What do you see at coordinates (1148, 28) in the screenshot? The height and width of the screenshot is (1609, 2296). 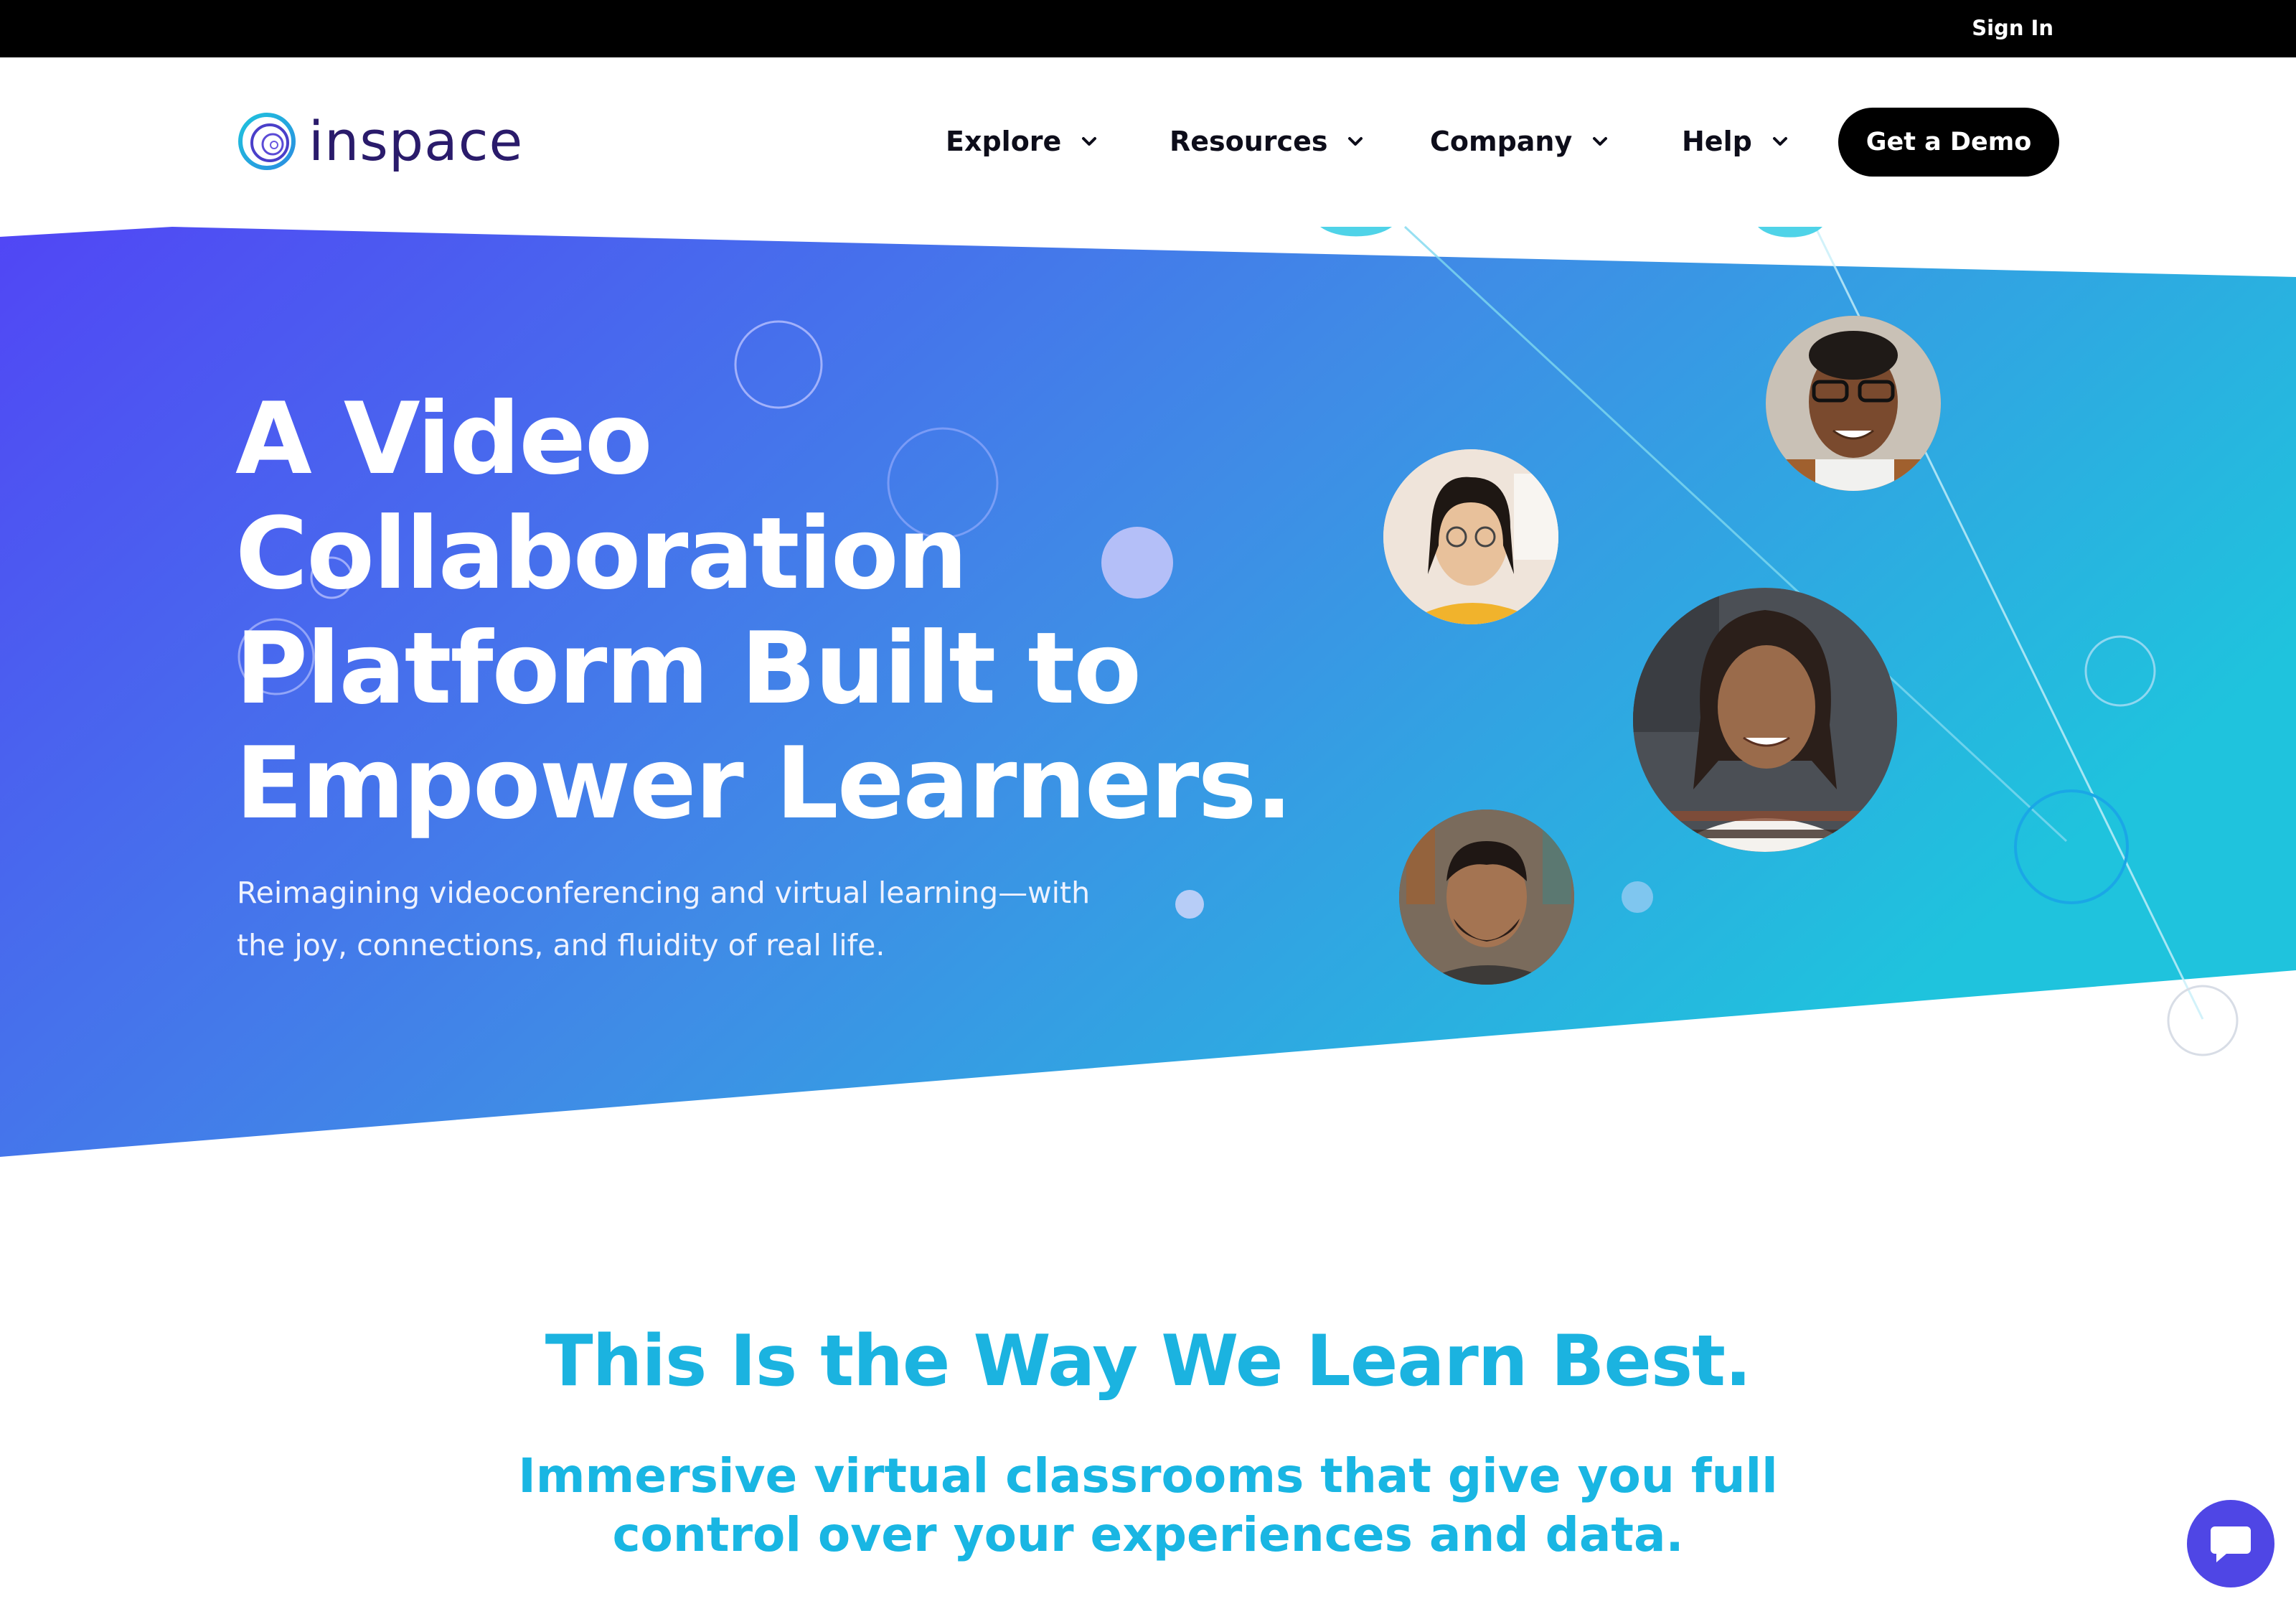 I see `top-bar: Sign In` at bounding box center [1148, 28].